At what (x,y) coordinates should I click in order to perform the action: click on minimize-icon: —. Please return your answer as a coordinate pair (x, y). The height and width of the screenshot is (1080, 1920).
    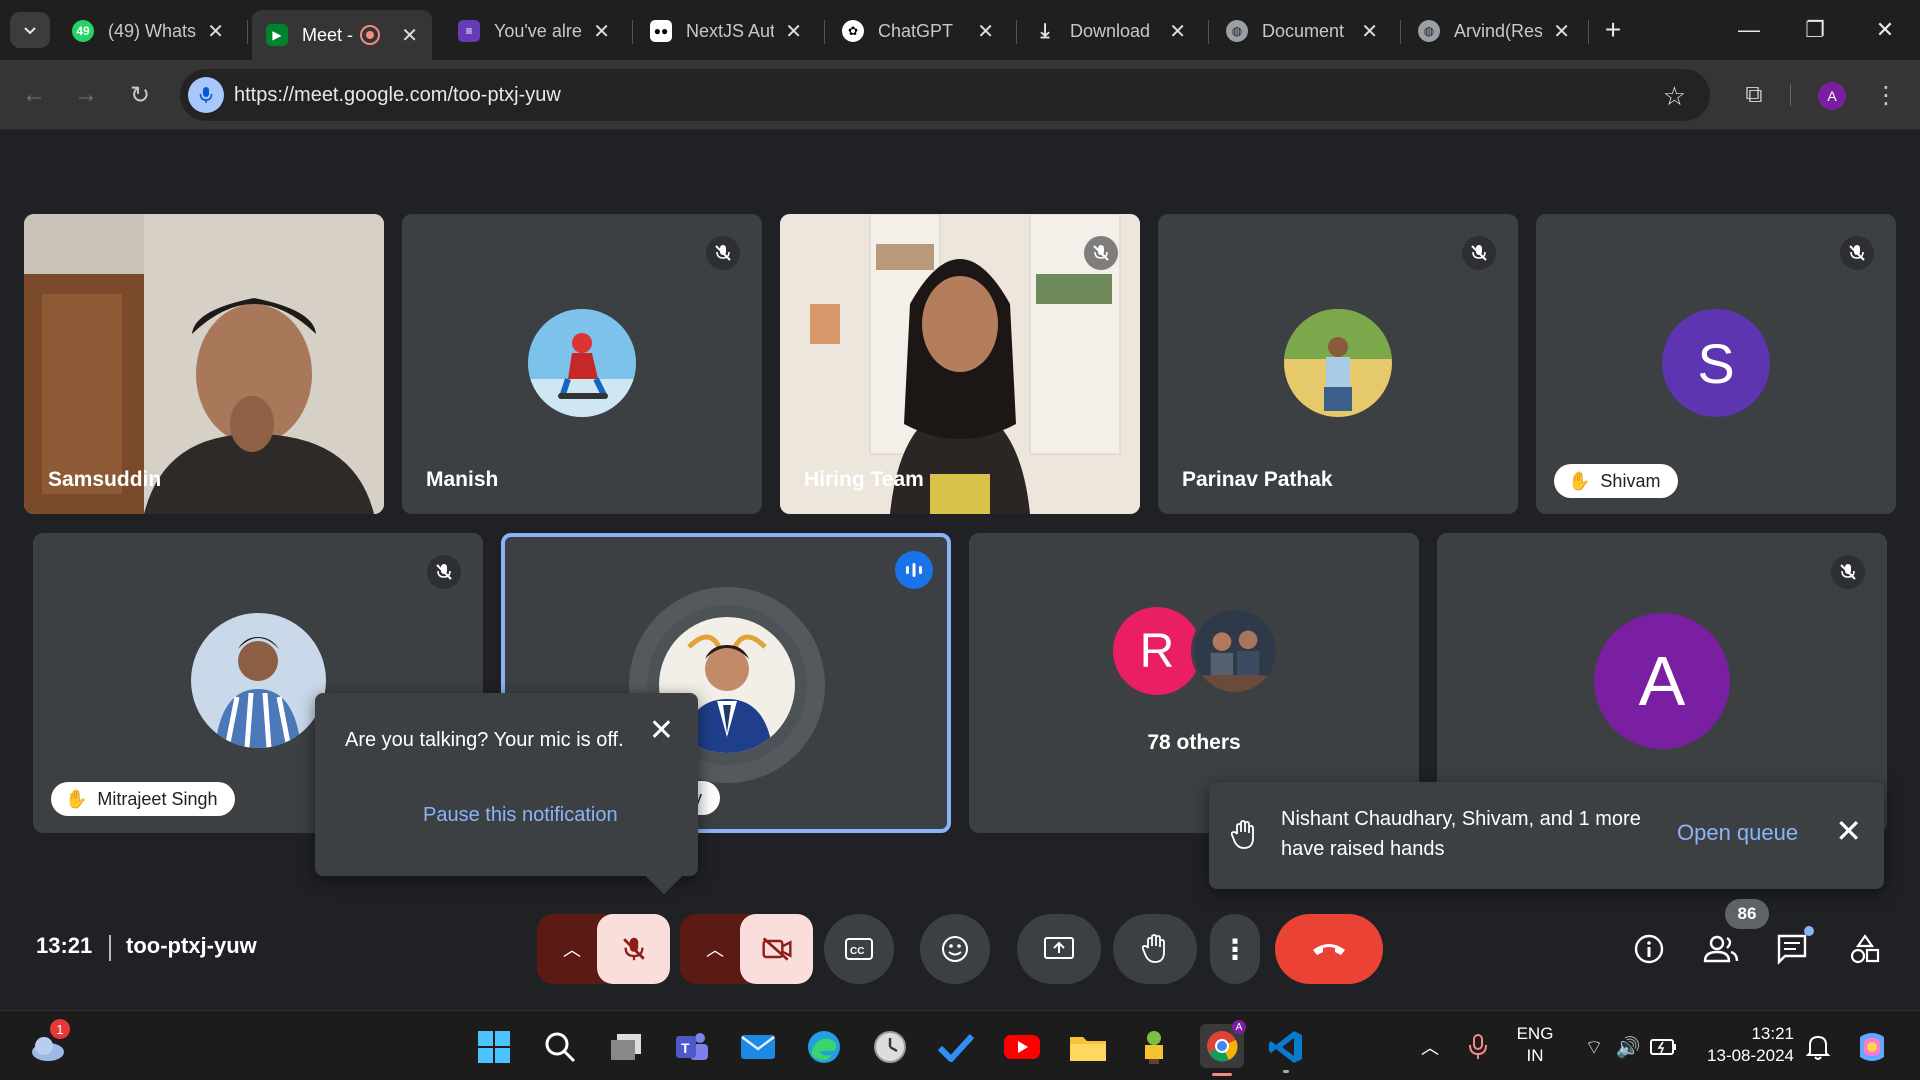
    Looking at the image, I should click on (1749, 29).